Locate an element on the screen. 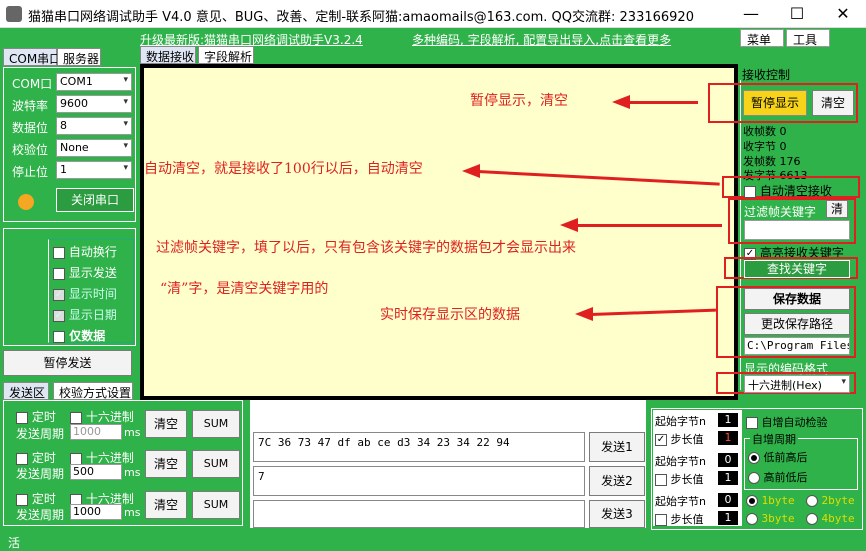  period-input-2: 500 is located at coordinates (96, 472).